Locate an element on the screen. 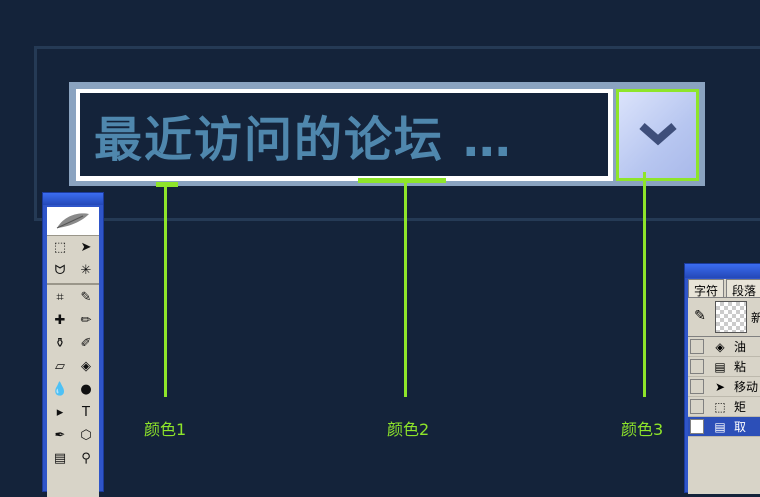 The image size is (760, 497). snapshot-label: 新 is located at coordinates (755, 317).